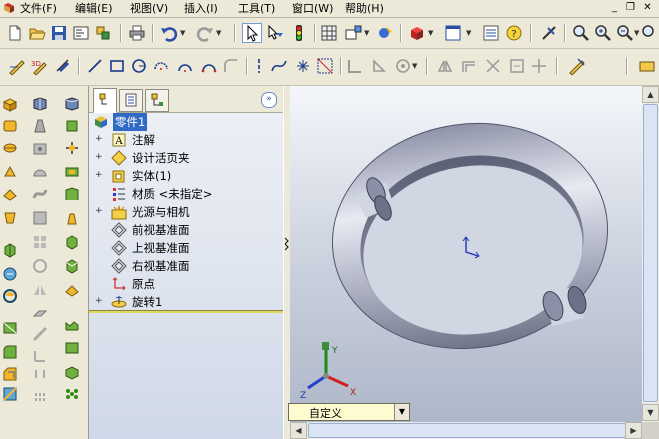 Image resolution: width=659 pixels, height=439 pixels. I want to click on line-icon, so click(95, 66).